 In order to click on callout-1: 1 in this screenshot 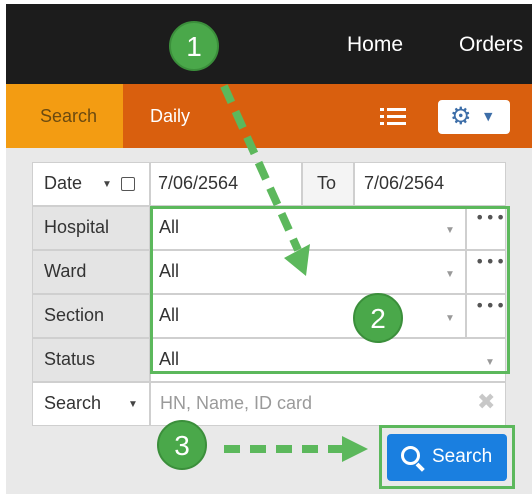, I will do `click(194, 46)`.